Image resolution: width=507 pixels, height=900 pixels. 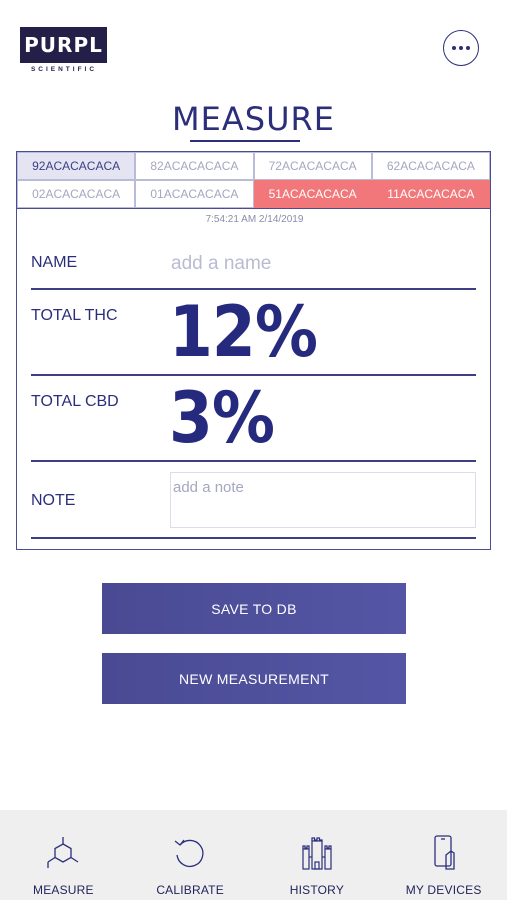 I want to click on title-underline, so click(x=245, y=141).